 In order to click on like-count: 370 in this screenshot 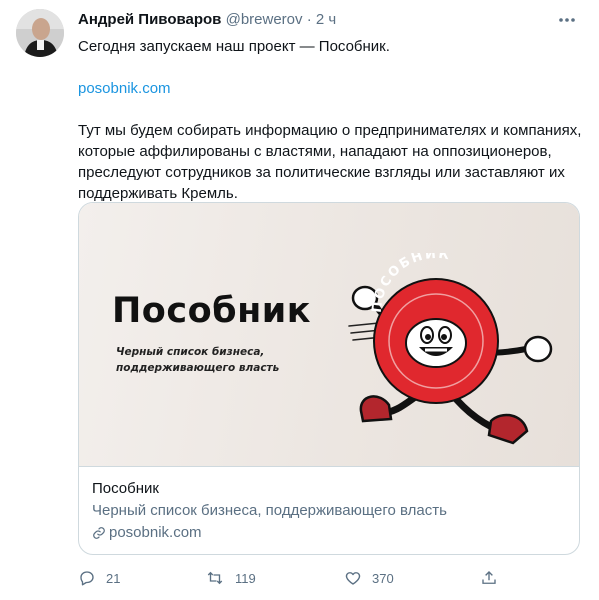, I will do `click(383, 578)`.